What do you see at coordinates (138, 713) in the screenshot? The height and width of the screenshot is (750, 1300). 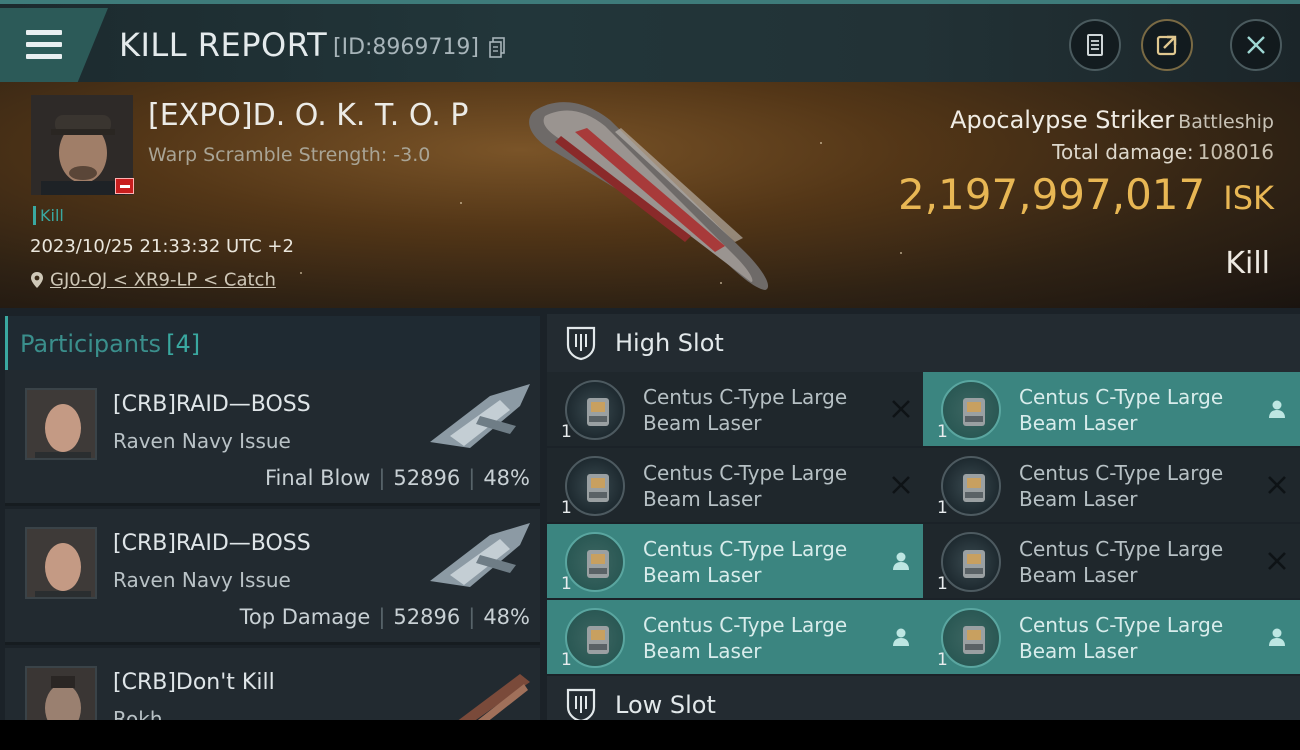 I see `participant-ship: Rokh` at bounding box center [138, 713].